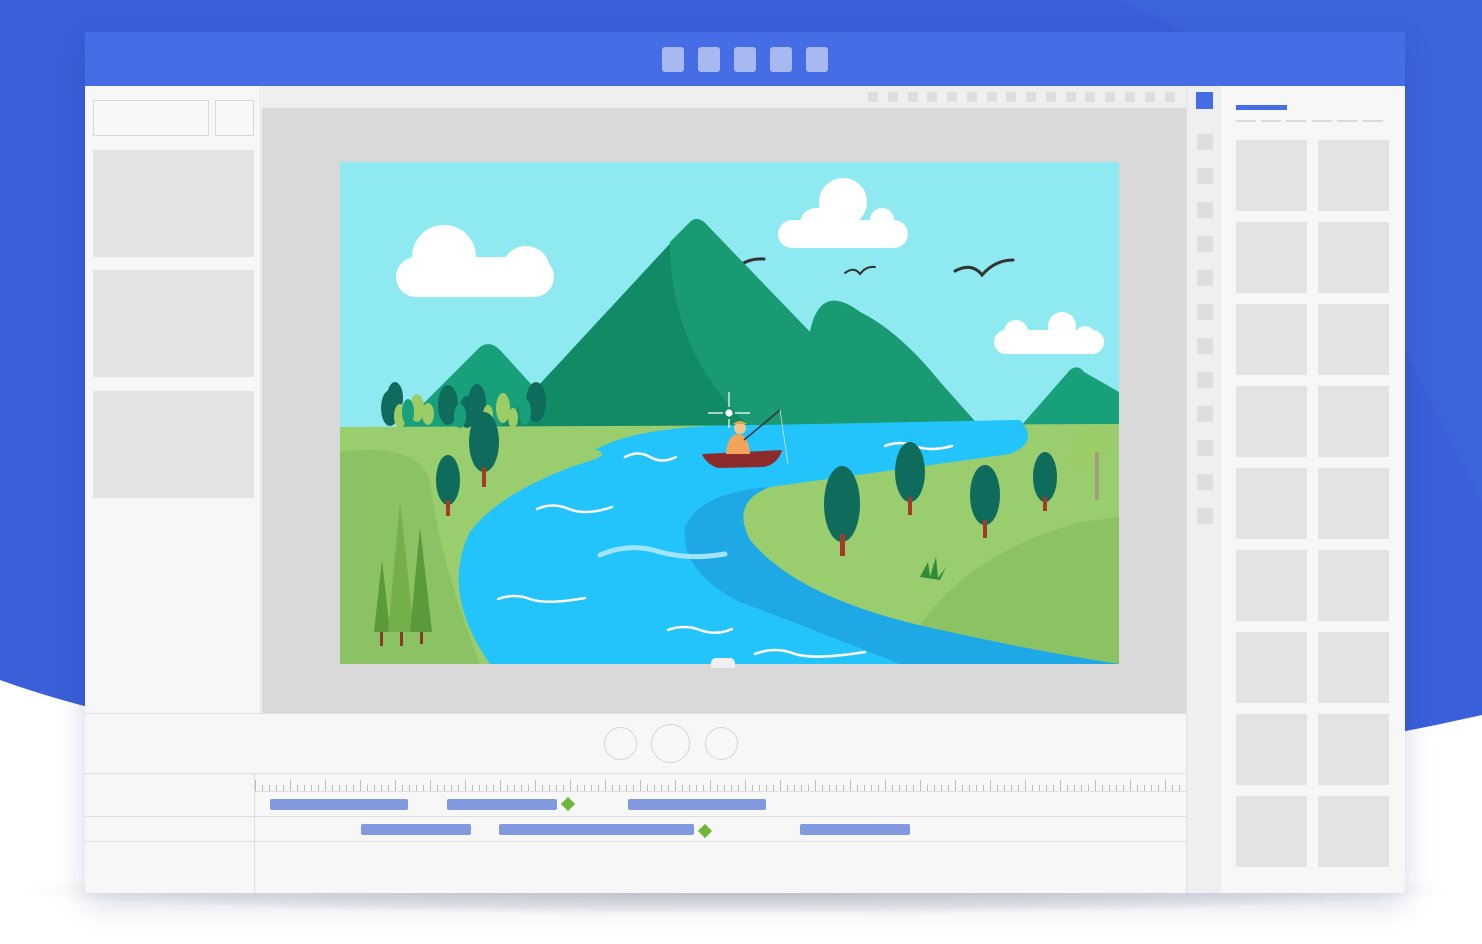 The width and height of the screenshot is (1482, 944). Describe the element at coordinates (670, 743) in the screenshot. I see `play-button` at that location.